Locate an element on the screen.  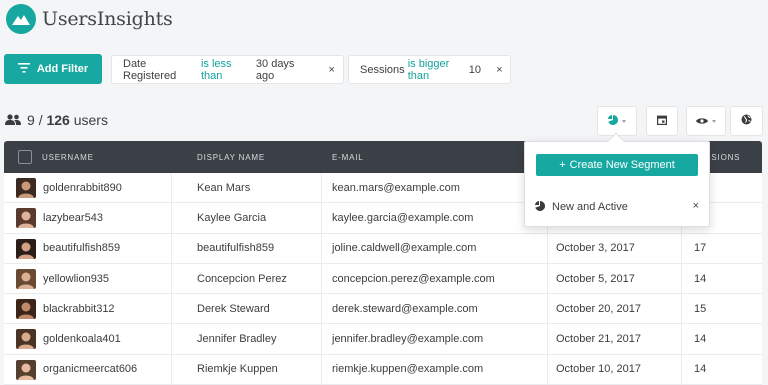
display-name-cell: Jennifer Bradley is located at coordinates (237, 339).